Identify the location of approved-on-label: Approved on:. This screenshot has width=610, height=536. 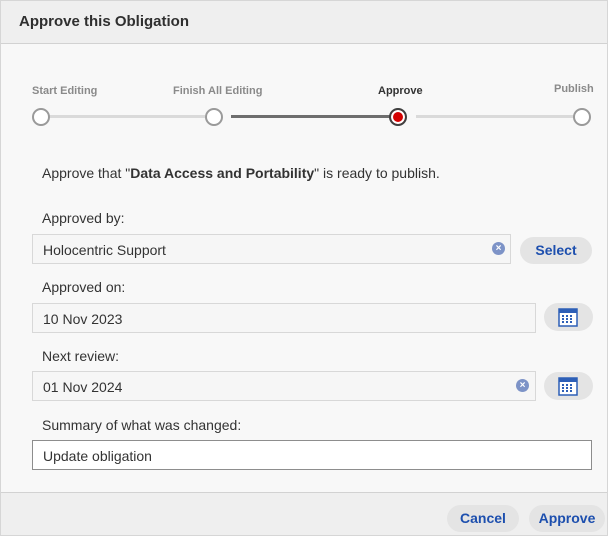
(84, 287).